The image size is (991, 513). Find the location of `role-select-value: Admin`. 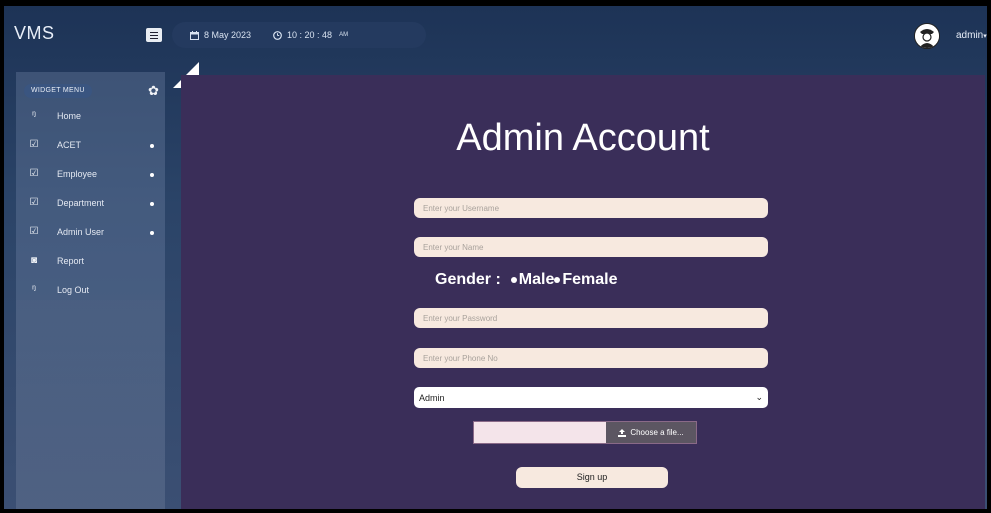

role-select-value: Admin is located at coordinates (432, 397).